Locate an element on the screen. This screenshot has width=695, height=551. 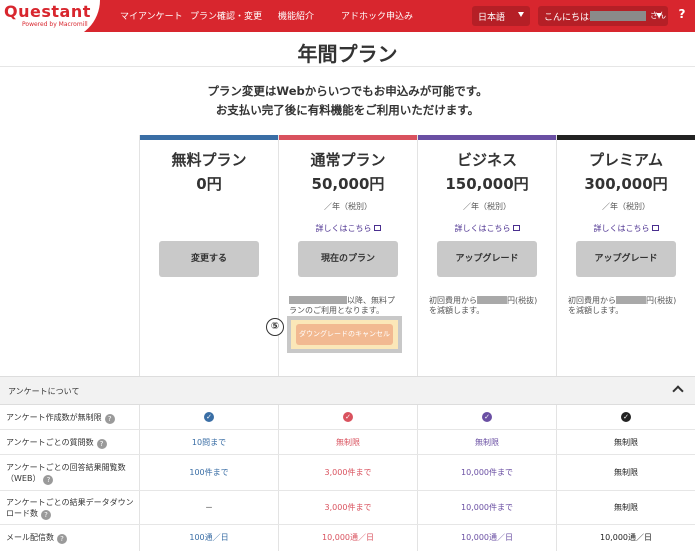
divider is located at coordinates (347, 66).